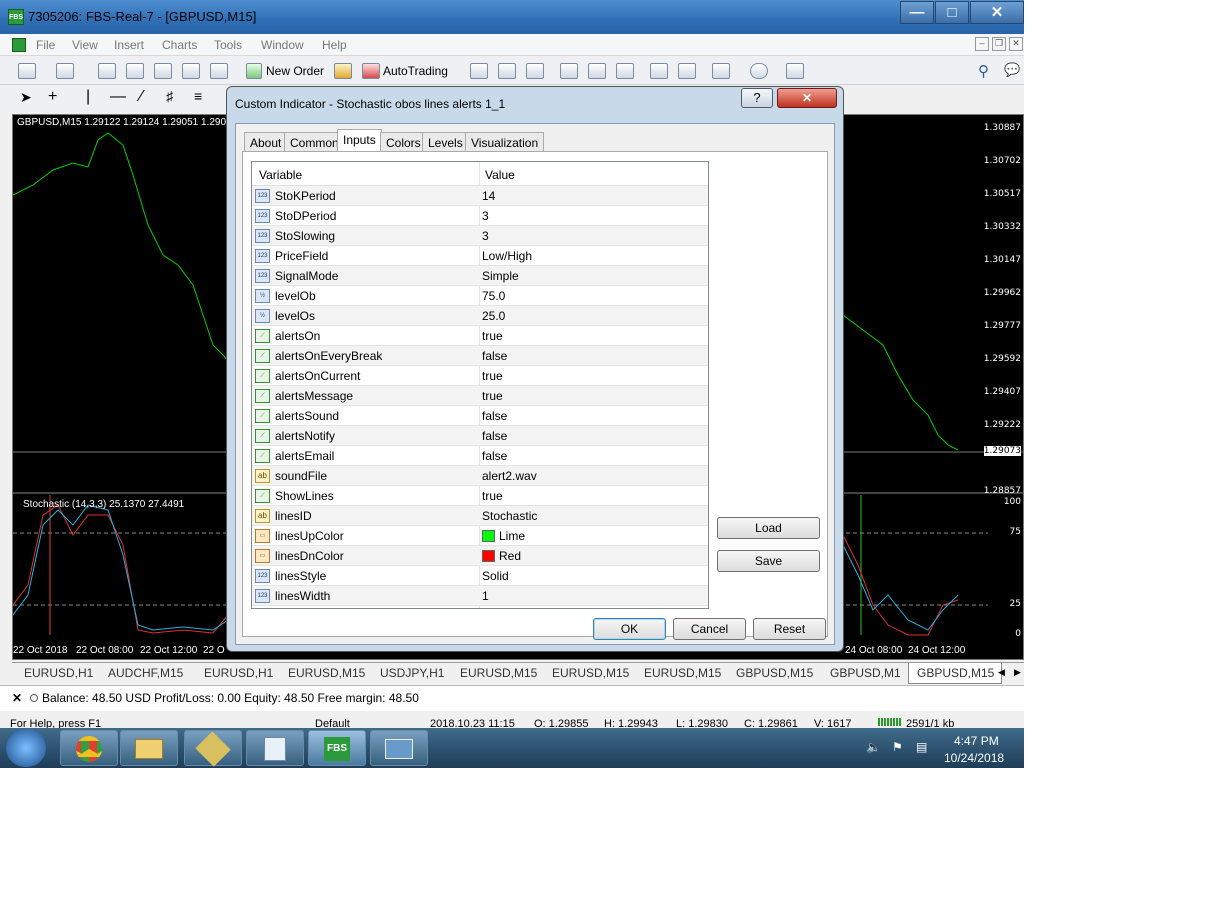  Describe the element at coordinates (625, 71) in the screenshot. I see `tile-windows-icon` at that location.